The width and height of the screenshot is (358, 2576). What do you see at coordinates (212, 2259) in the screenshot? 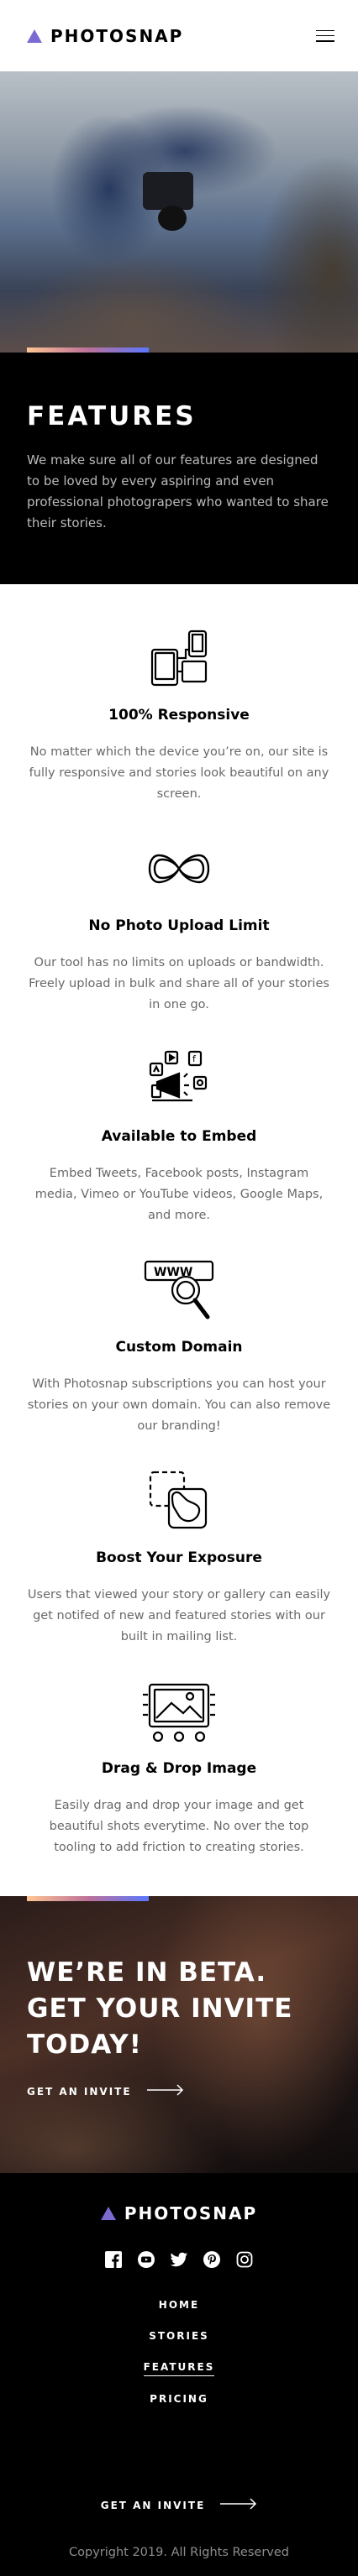
I see `pinterest-icon` at bounding box center [212, 2259].